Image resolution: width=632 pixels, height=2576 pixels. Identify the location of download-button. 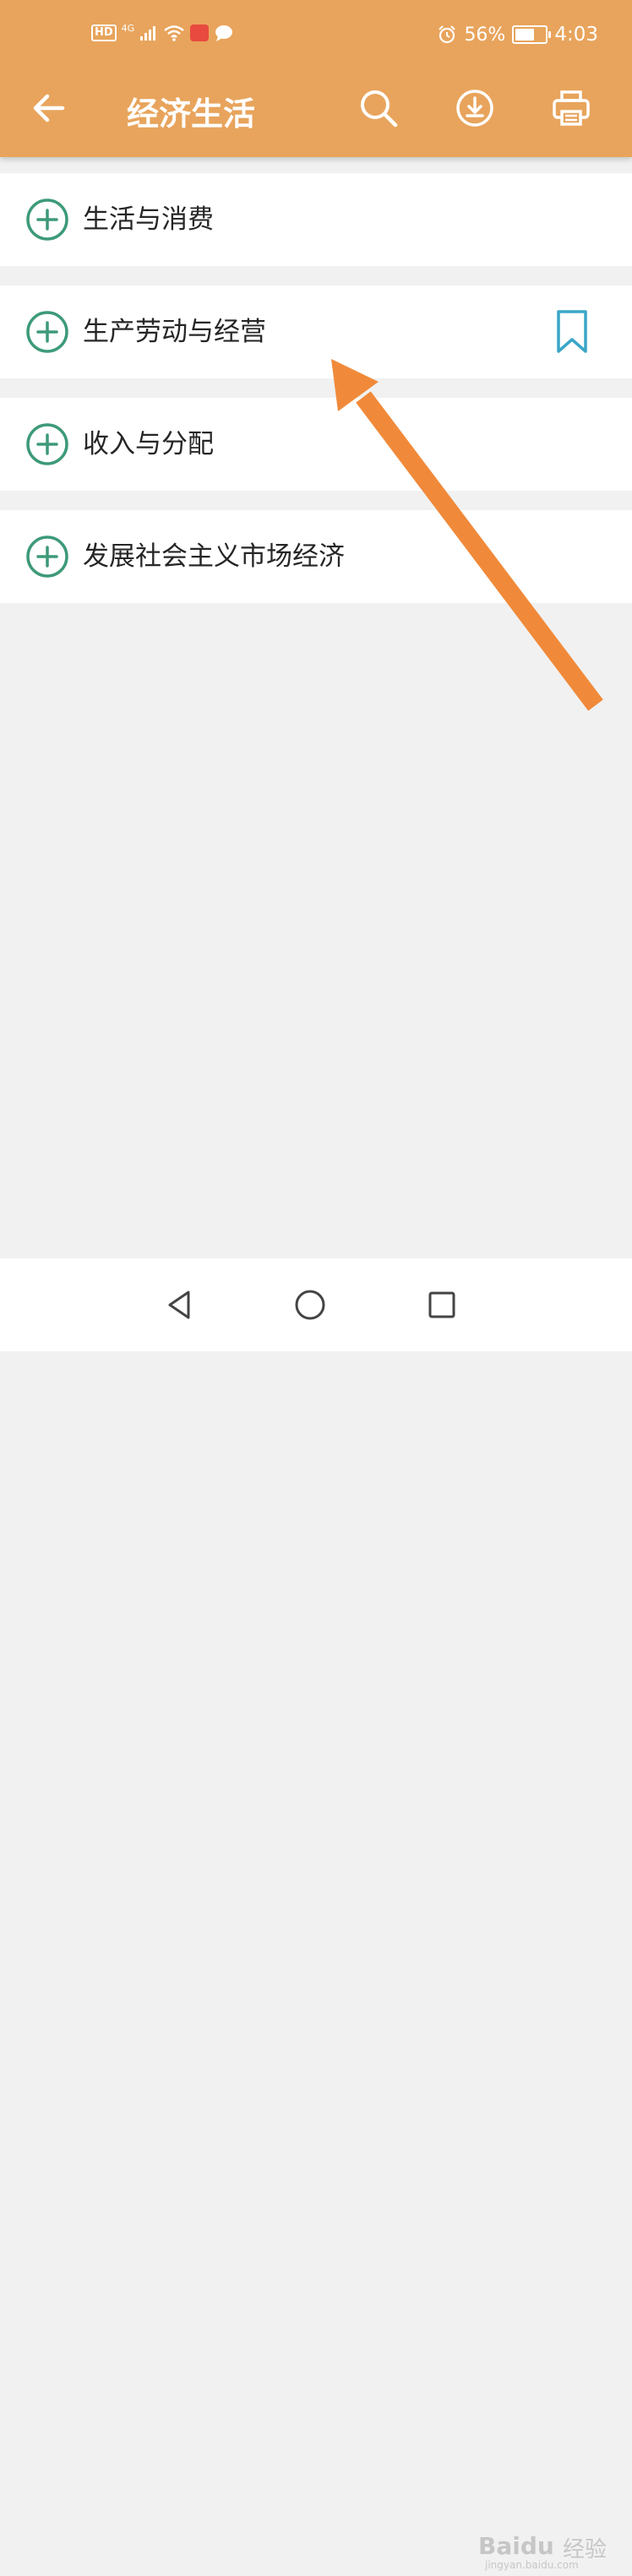
(475, 108).